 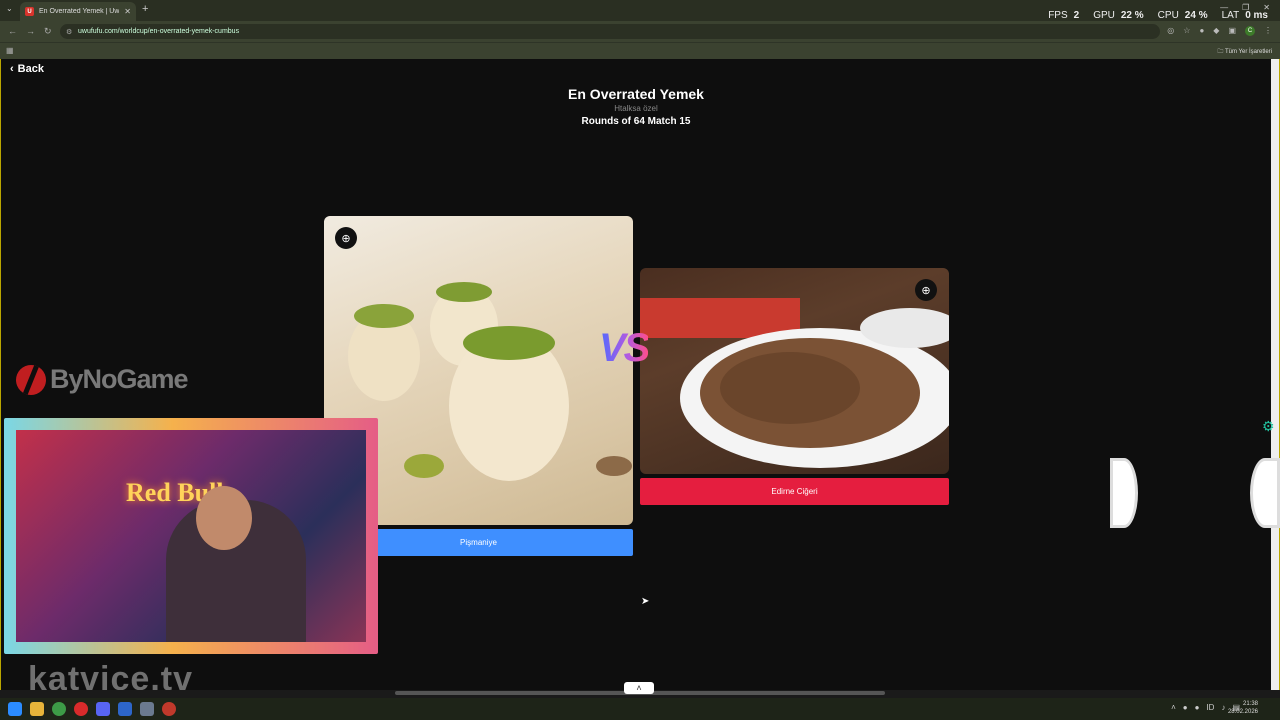 I want to click on all-bookmarks-folder: 🗀 Tüm Yer İşaretleri, so click(x=1244, y=52).